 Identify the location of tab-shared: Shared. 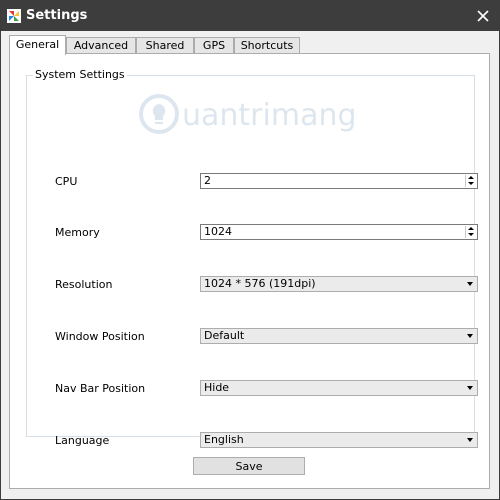
(165, 45).